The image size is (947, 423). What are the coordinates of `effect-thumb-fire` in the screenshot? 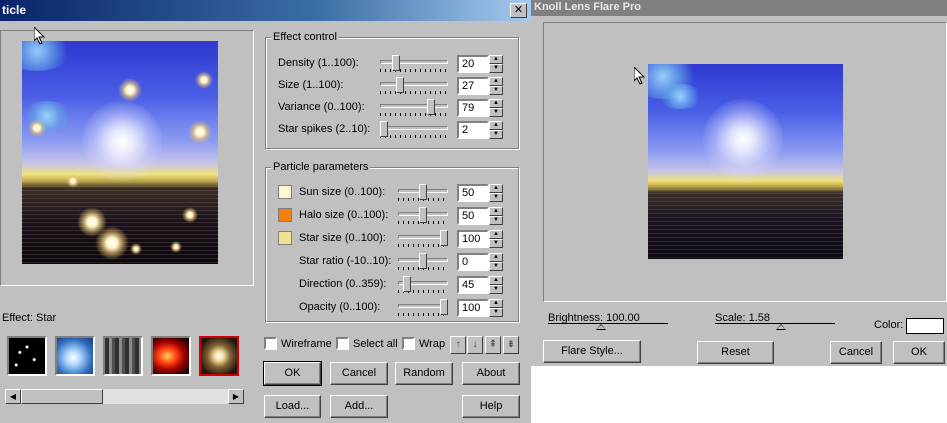 It's located at (171, 356).